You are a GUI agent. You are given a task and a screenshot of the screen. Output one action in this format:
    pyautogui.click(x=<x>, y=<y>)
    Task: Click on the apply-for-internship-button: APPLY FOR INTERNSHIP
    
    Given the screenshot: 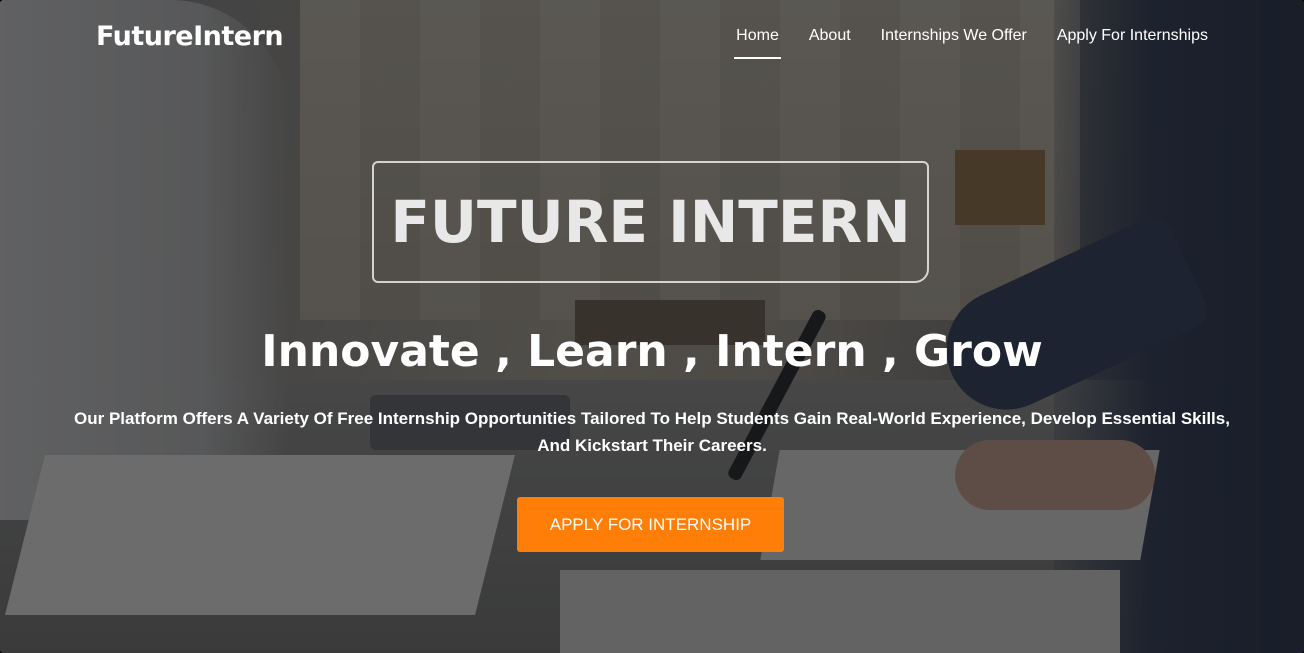 What is the action you would take?
    pyautogui.click(x=650, y=524)
    